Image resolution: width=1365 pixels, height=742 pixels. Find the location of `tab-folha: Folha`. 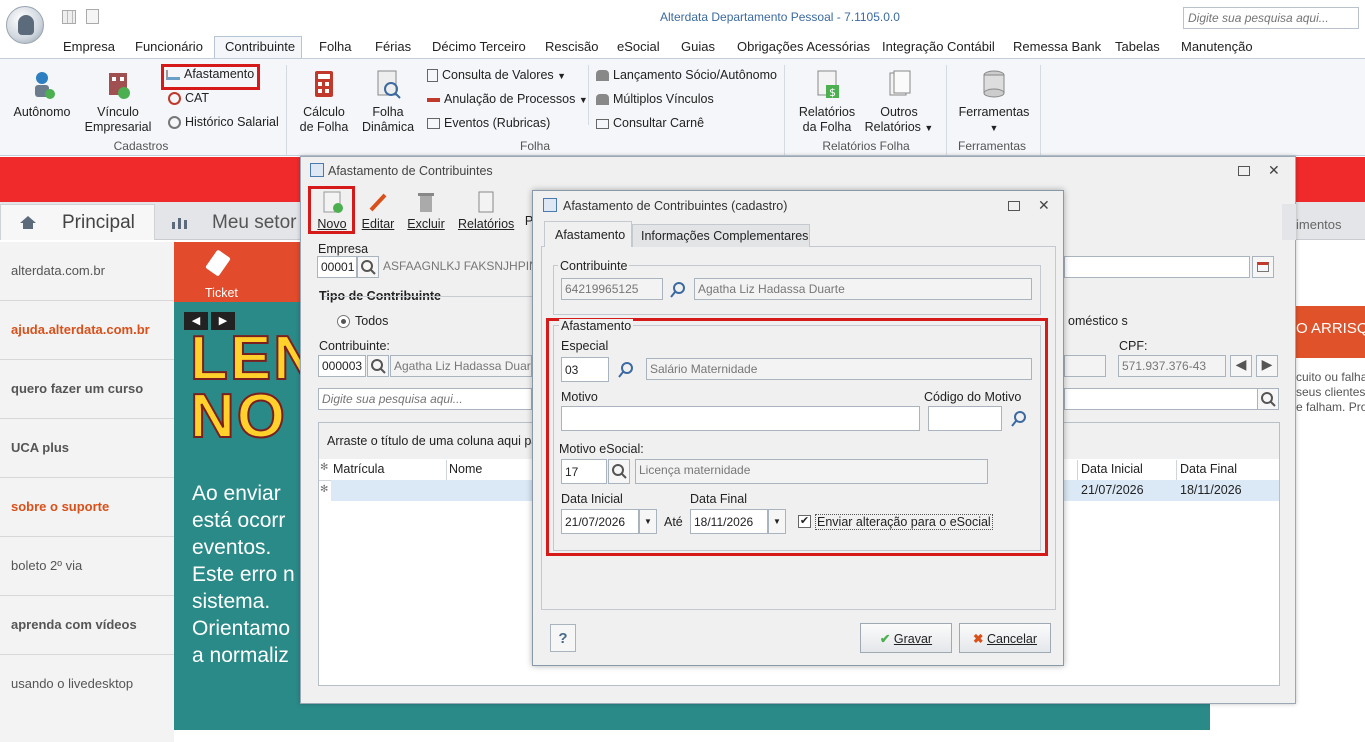

tab-folha: Folha is located at coordinates (335, 46).